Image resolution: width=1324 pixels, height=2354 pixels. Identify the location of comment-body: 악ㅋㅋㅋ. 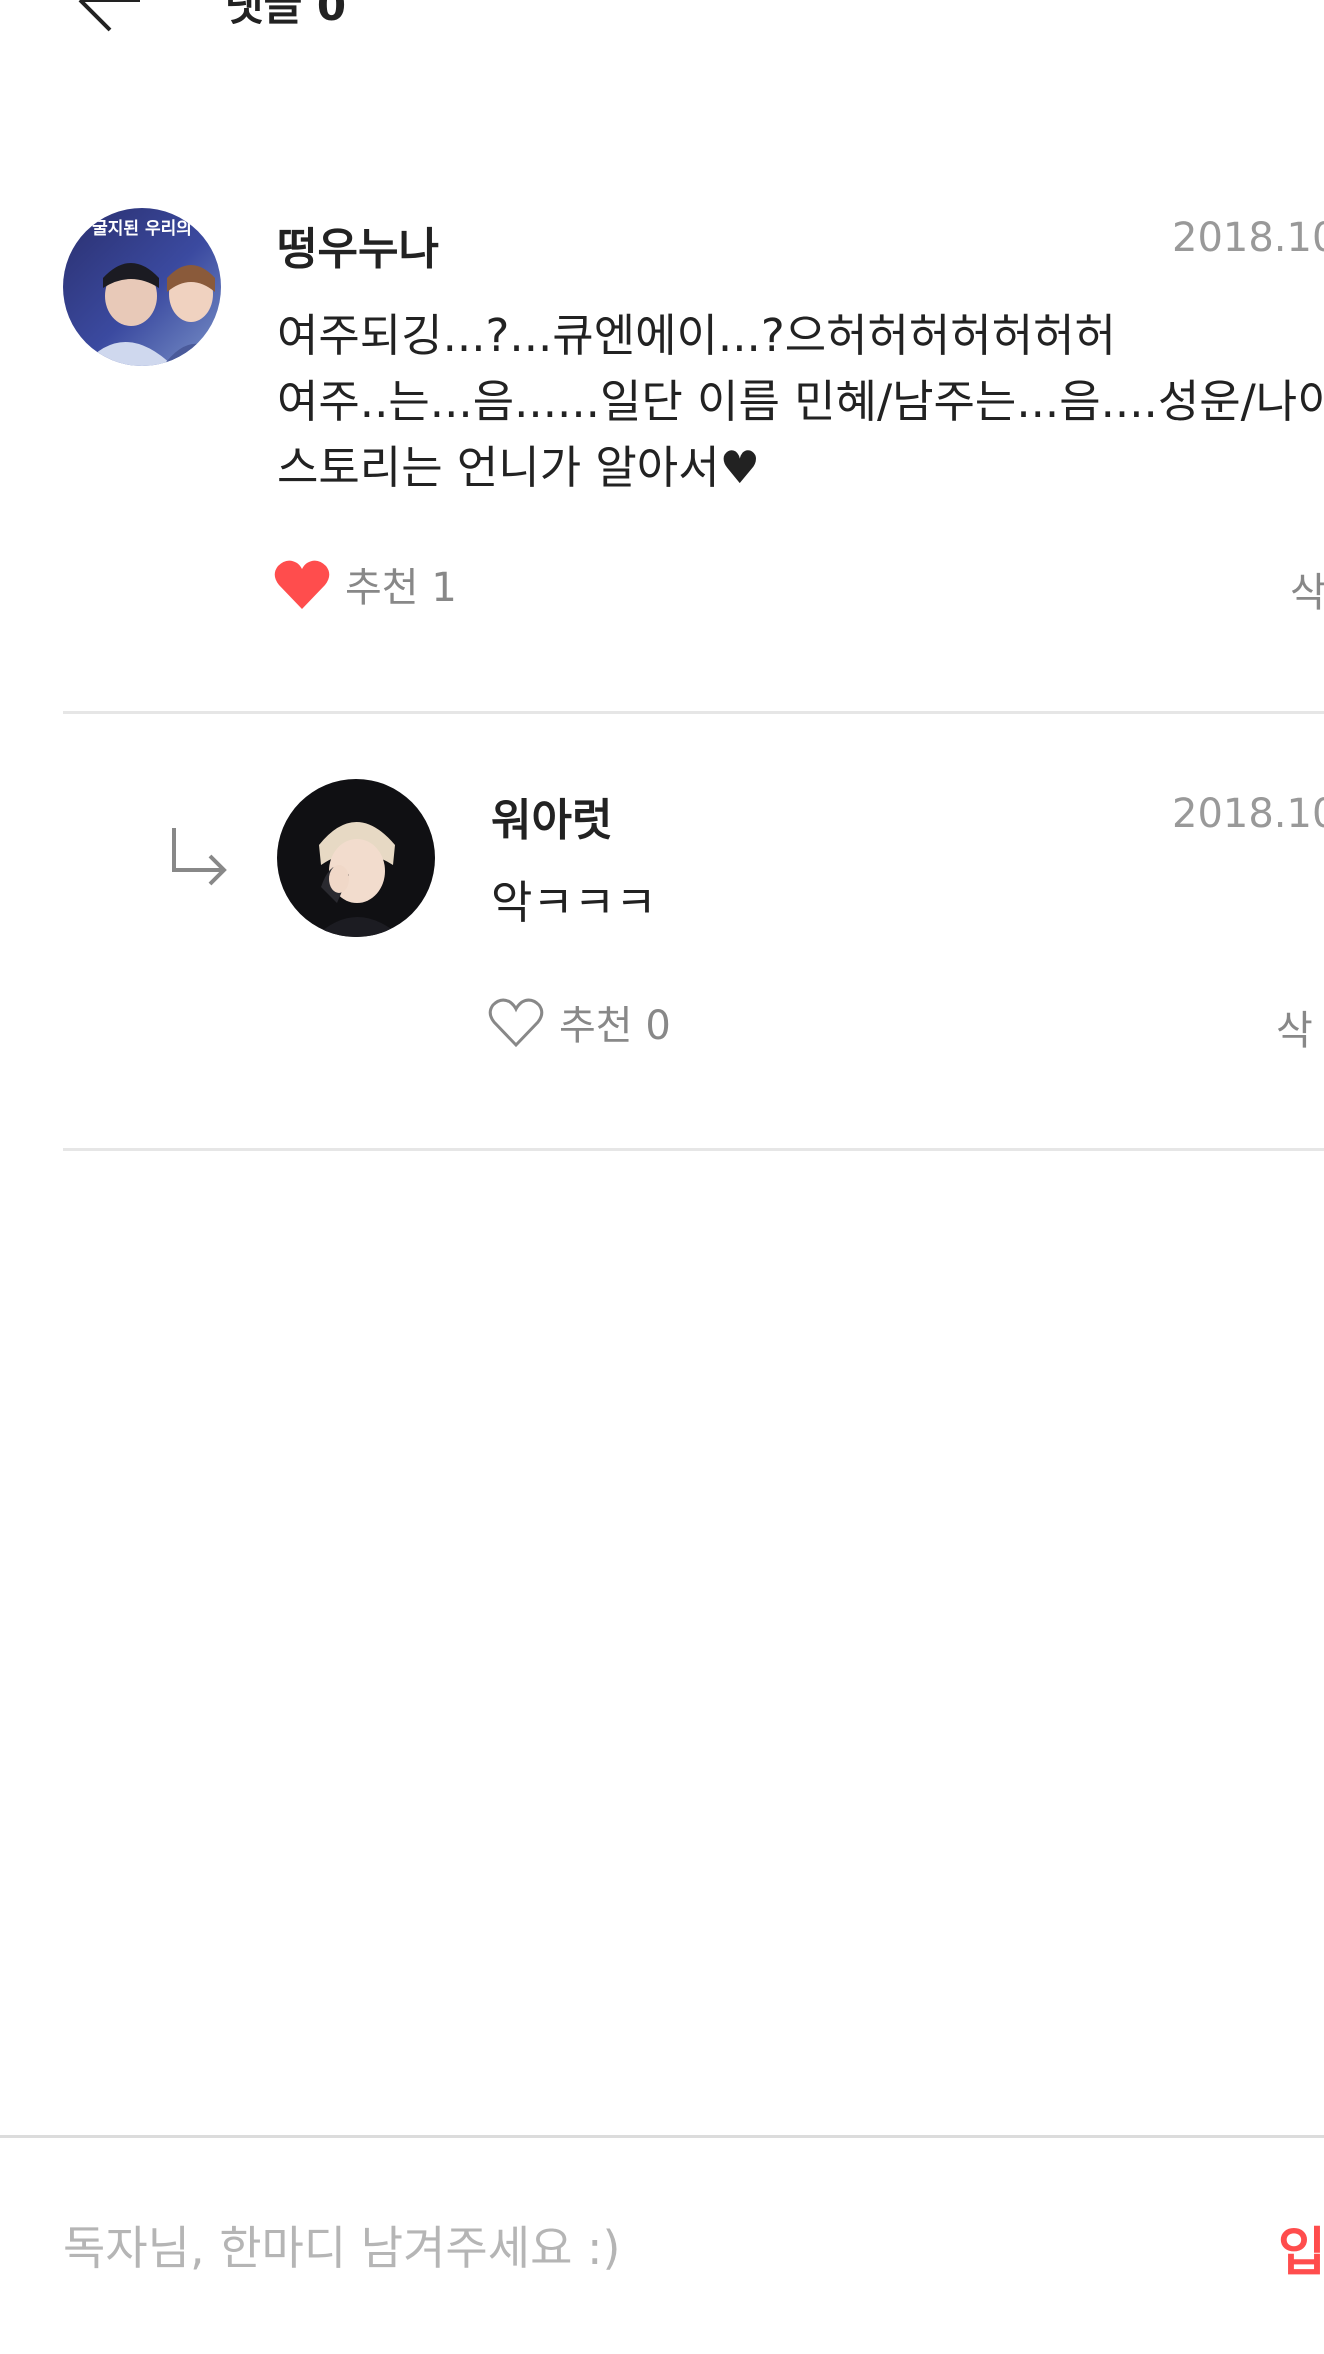
(574, 903).